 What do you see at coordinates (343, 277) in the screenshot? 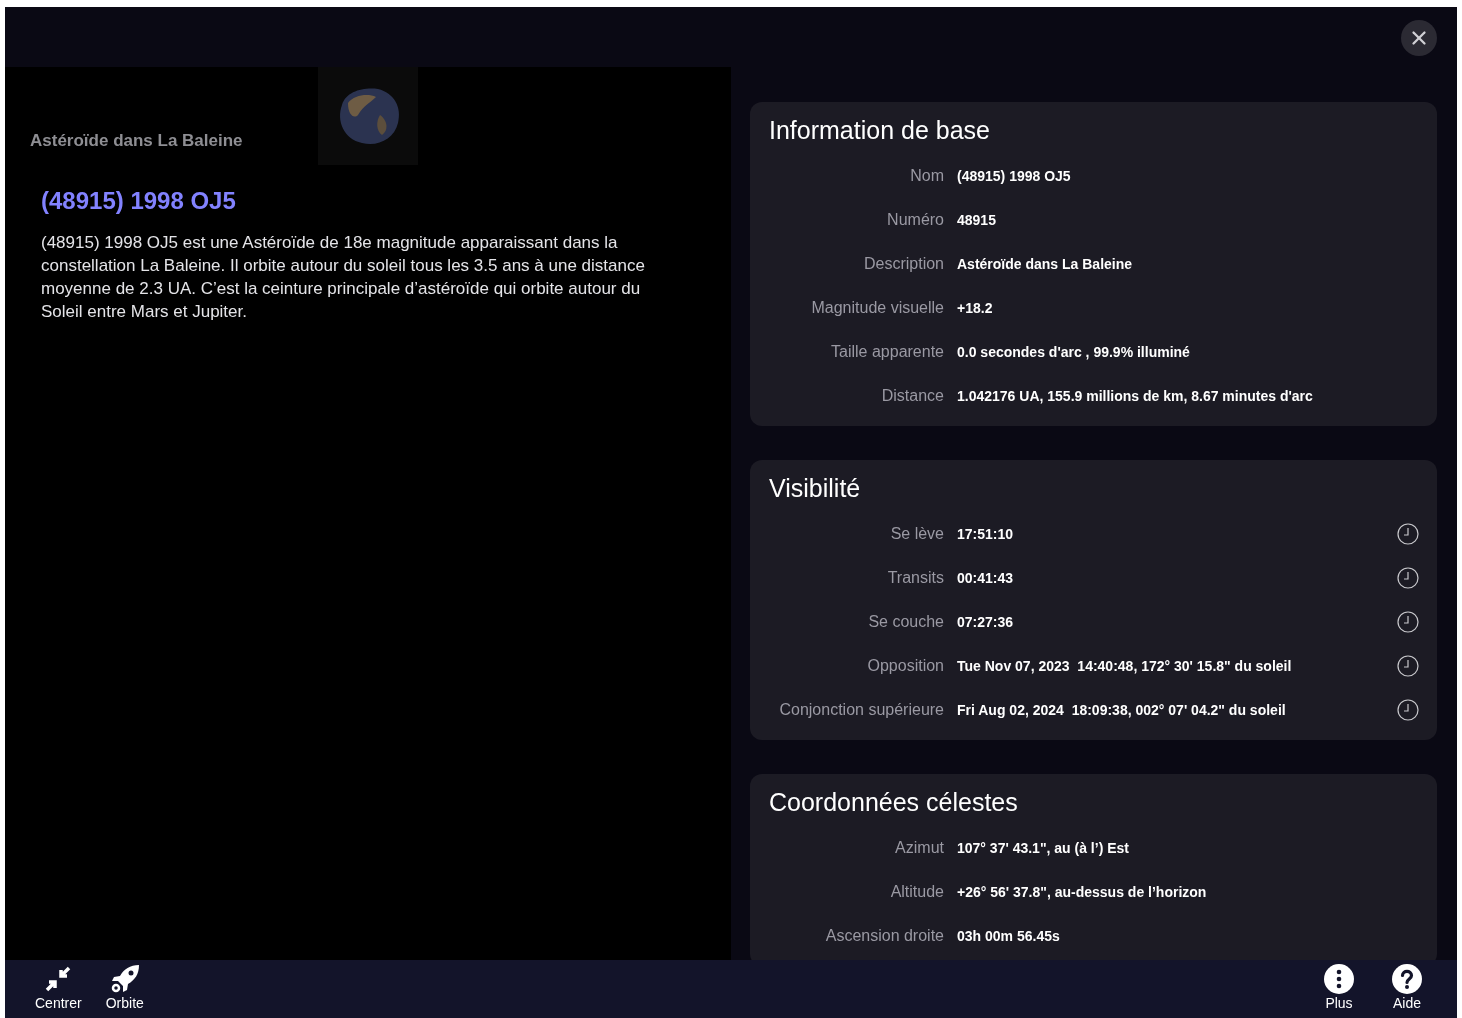
I see `object-description: (48915) 1998 OJ5 est une Astéroïde de 18e magnitude apparaissant dans la constellation La Baleine. Il orbite autour du soleil tous les 3.5 ans à une distance moyenne de 2.3 UA. C’est la ceinture principale d’astéroïde qui orbite autour du Soleil entre Mars et Jupiter.` at bounding box center [343, 277].